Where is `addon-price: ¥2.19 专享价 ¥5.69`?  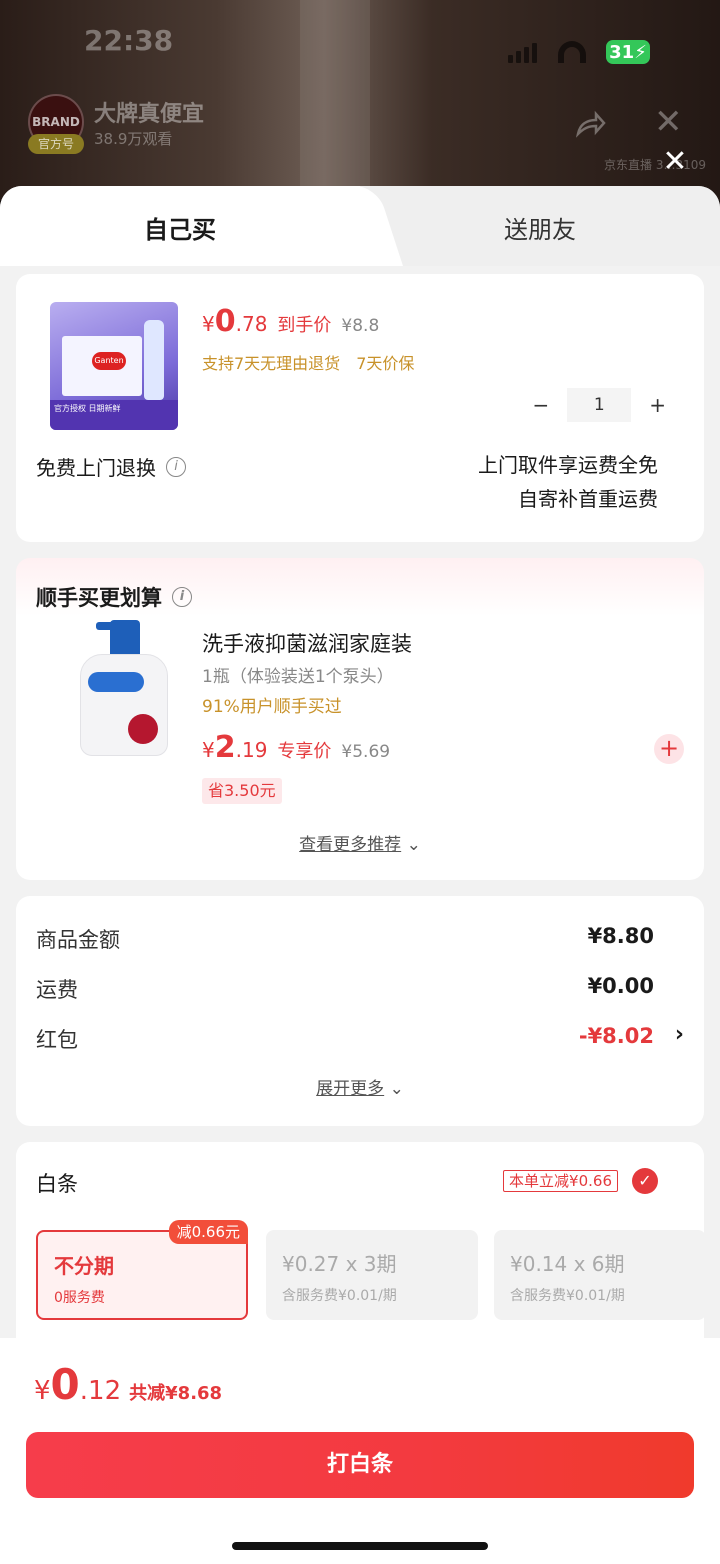
addon-price: ¥2.19 专享价 ¥5.69 is located at coordinates (296, 747).